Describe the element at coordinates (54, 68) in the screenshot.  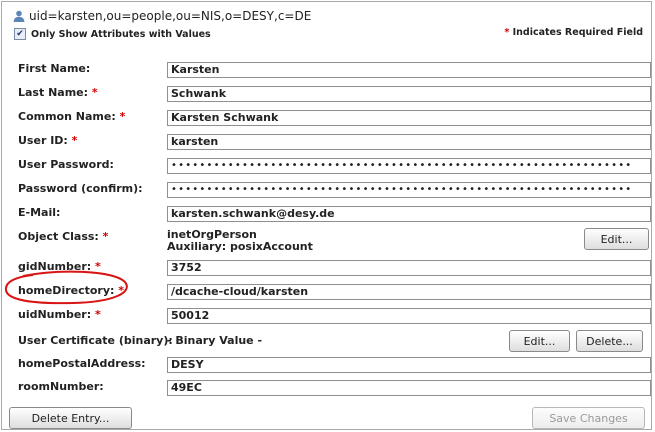
I see `attribute-label: First Name:` at that location.